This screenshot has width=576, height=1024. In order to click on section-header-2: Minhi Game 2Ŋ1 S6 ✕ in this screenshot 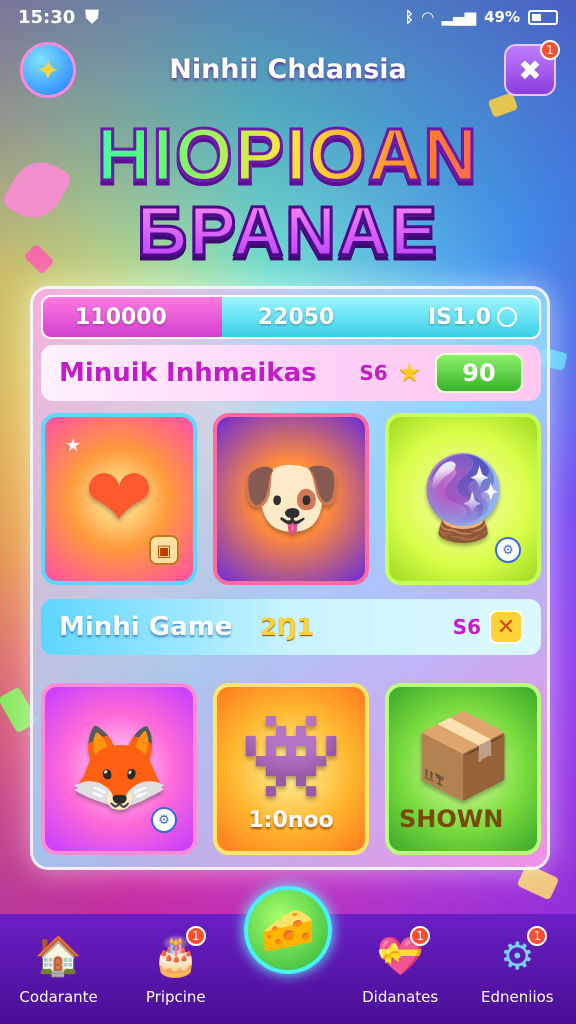, I will do `click(291, 627)`.